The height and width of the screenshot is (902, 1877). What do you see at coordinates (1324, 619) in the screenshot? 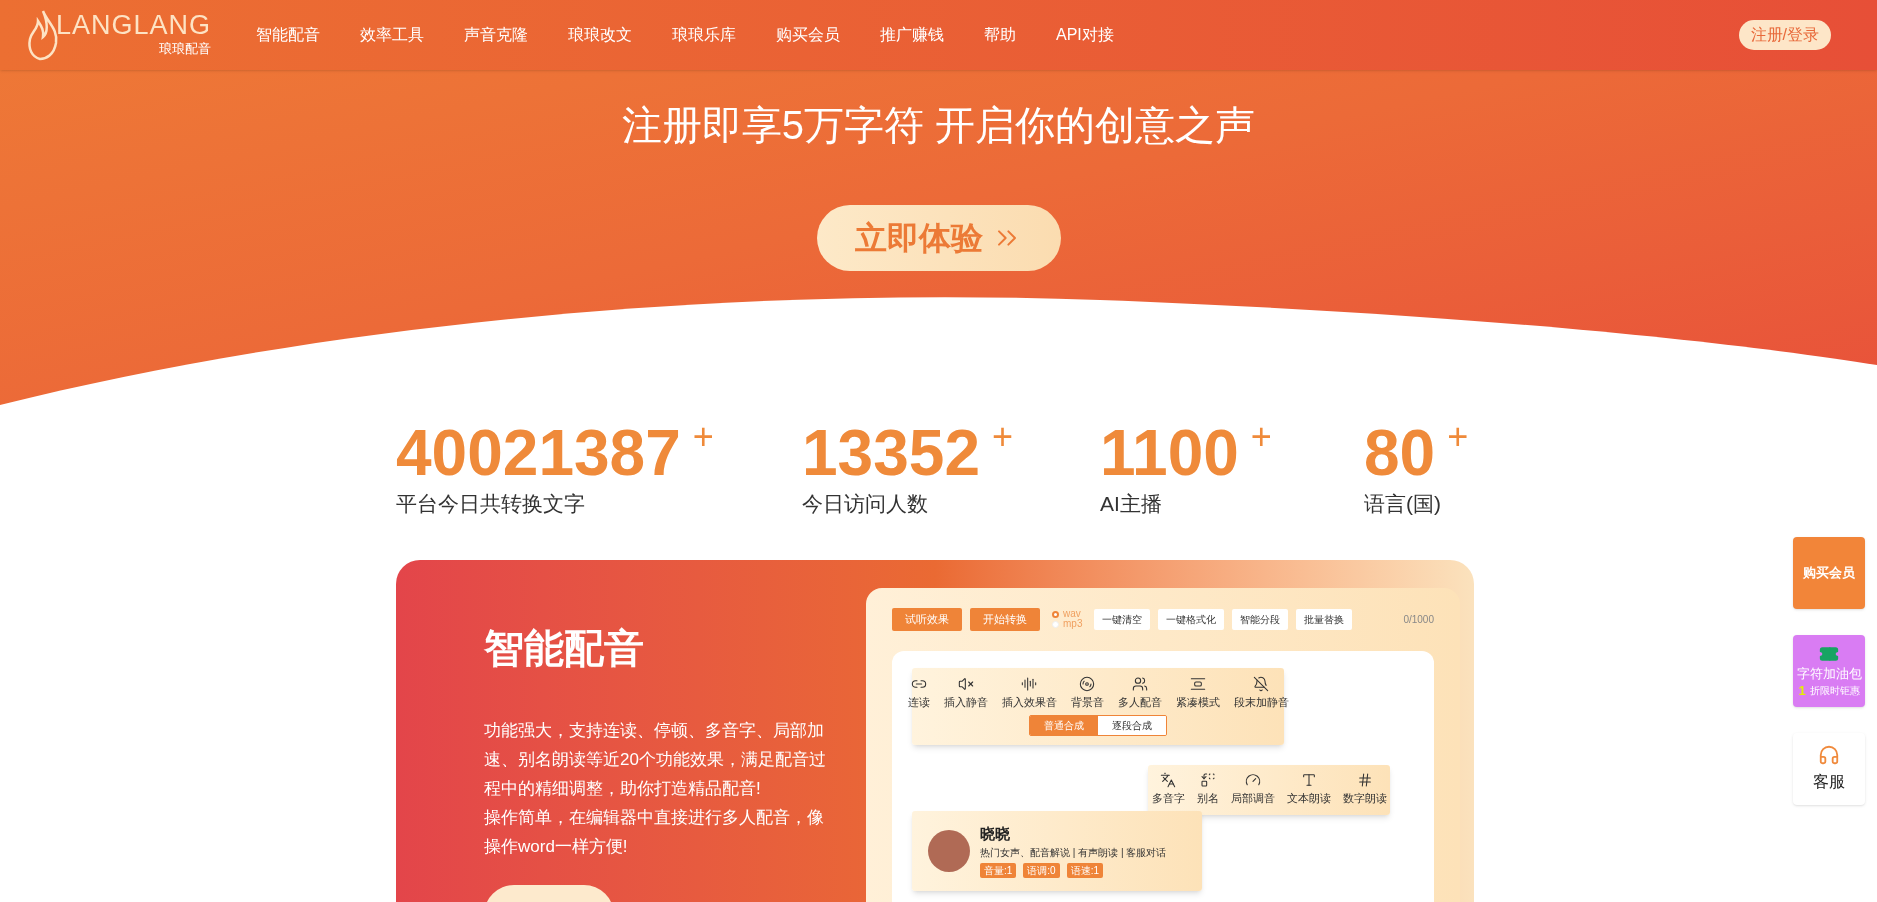
I see `tool-button: 批量替换` at bounding box center [1324, 619].